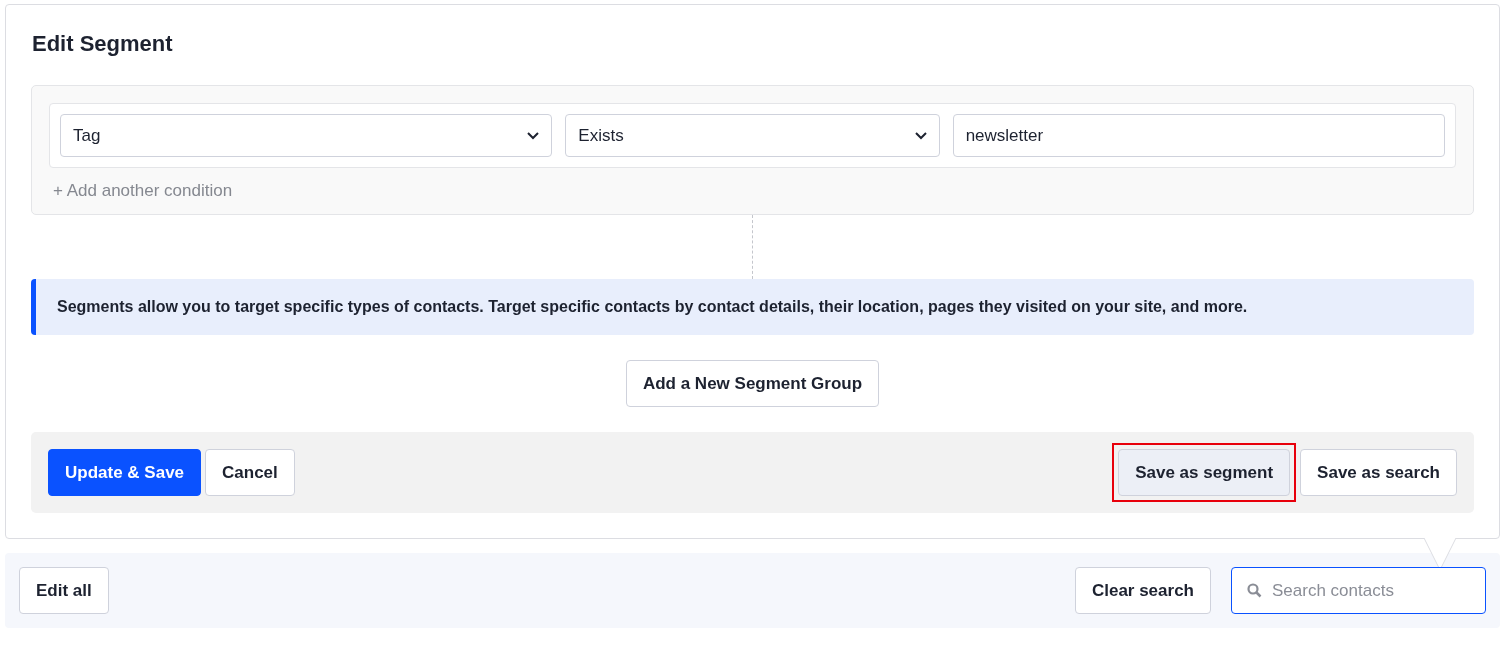  I want to click on operator-select: Exists, so click(752, 135).